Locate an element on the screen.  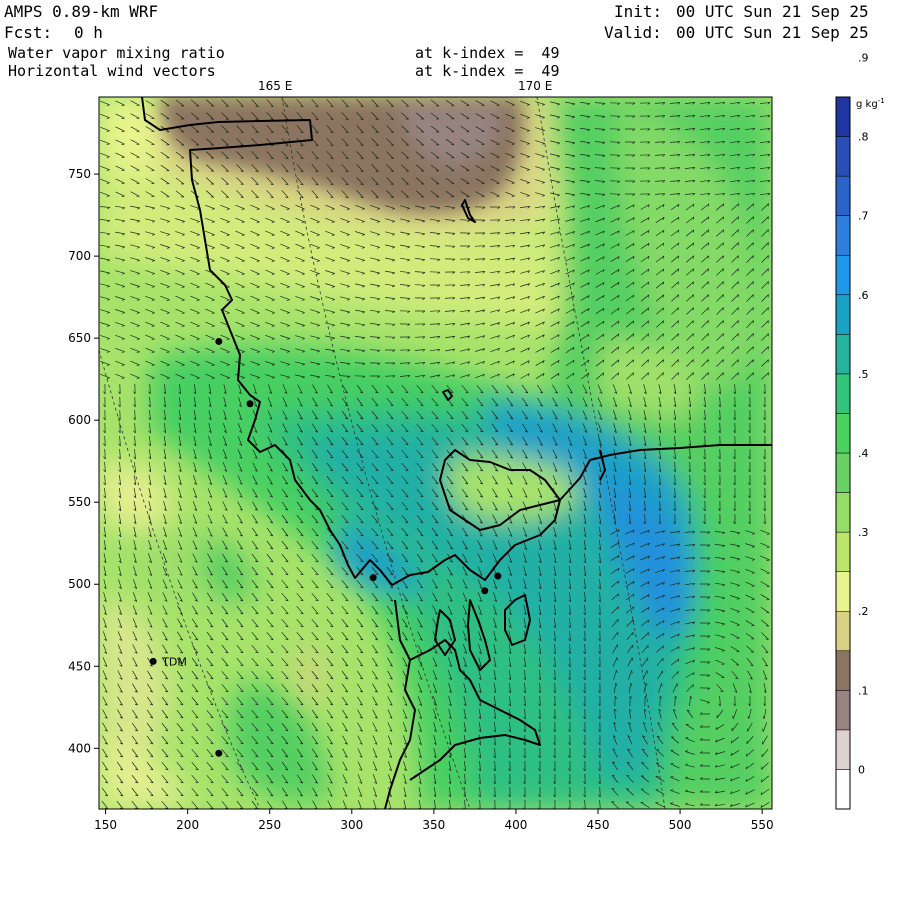
colorbar-label: .5 is located at coordinates (863, 374).